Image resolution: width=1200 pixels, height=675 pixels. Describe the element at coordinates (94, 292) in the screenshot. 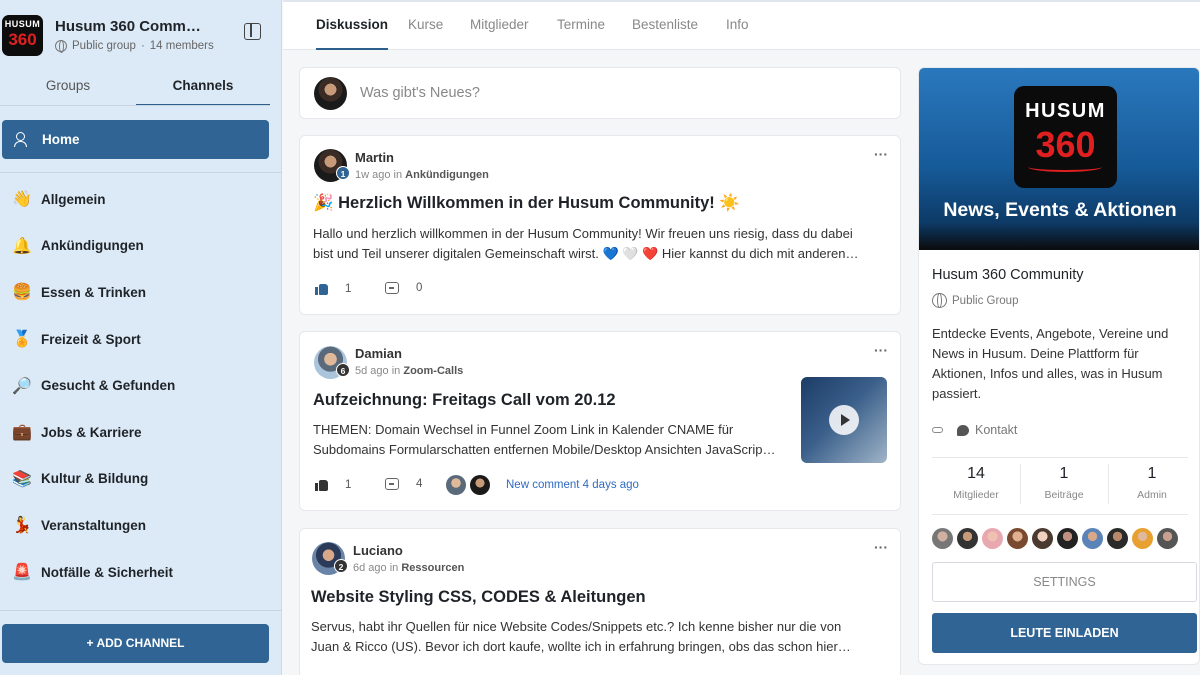

I see `channel-label: Essen & Trinken` at that location.